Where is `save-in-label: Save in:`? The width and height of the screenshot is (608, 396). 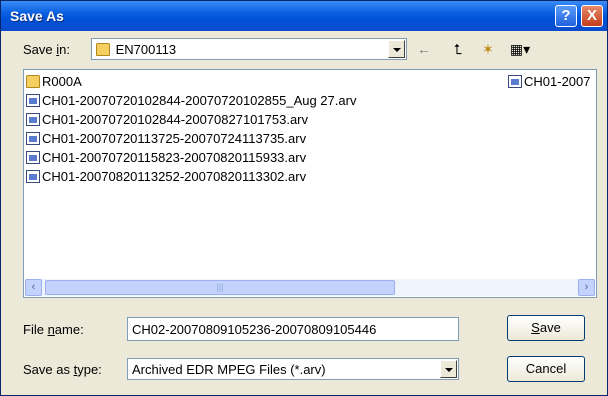
save-in-label: Save in: is located at coordinates (46, 49).